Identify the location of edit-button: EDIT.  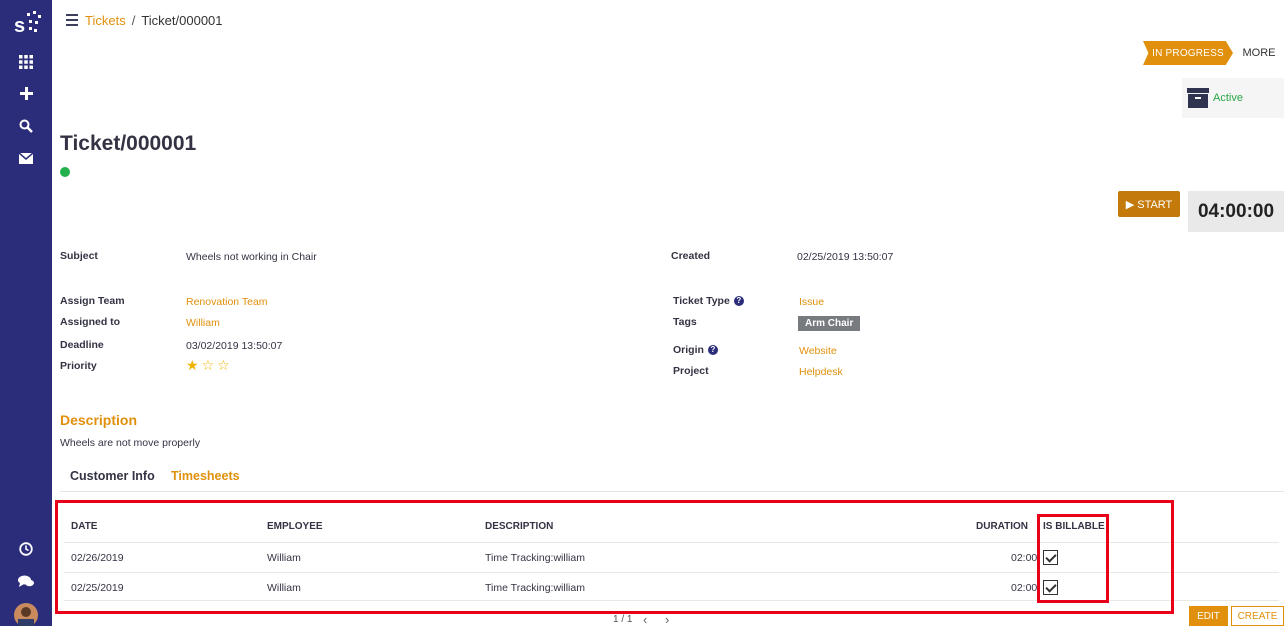
(1208, 616).